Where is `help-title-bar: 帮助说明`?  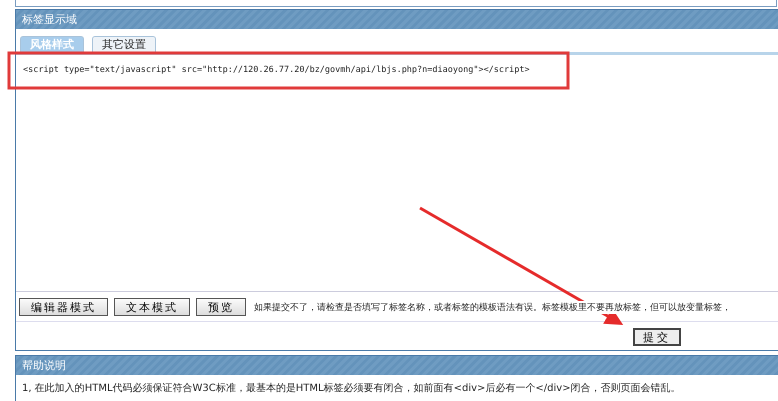
help-title-bar: 帮助说明 is located at coordinates (397, 365).